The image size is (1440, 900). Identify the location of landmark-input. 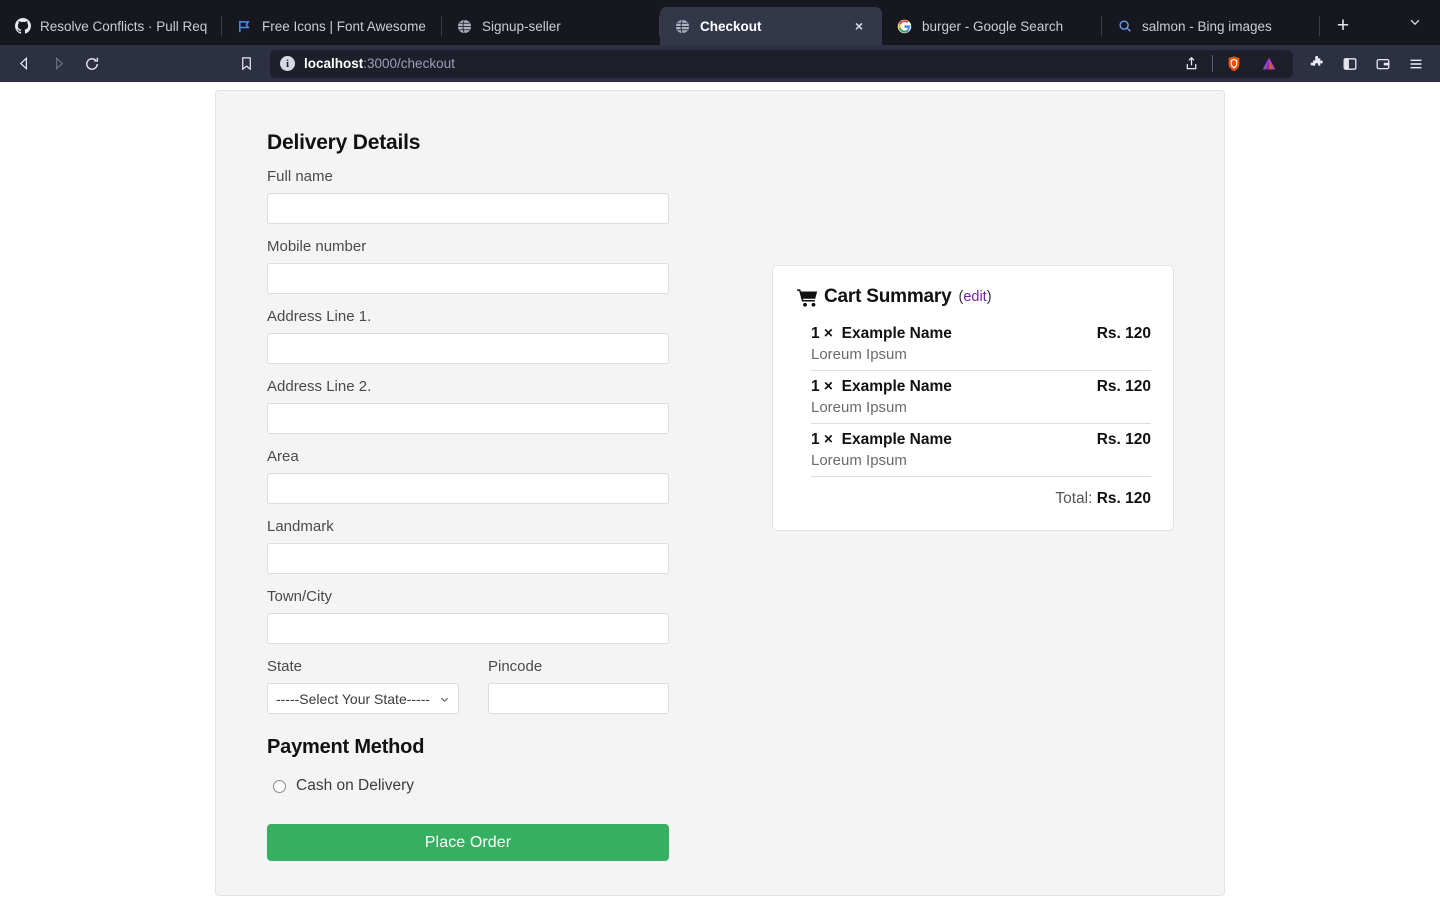
(468, 558).